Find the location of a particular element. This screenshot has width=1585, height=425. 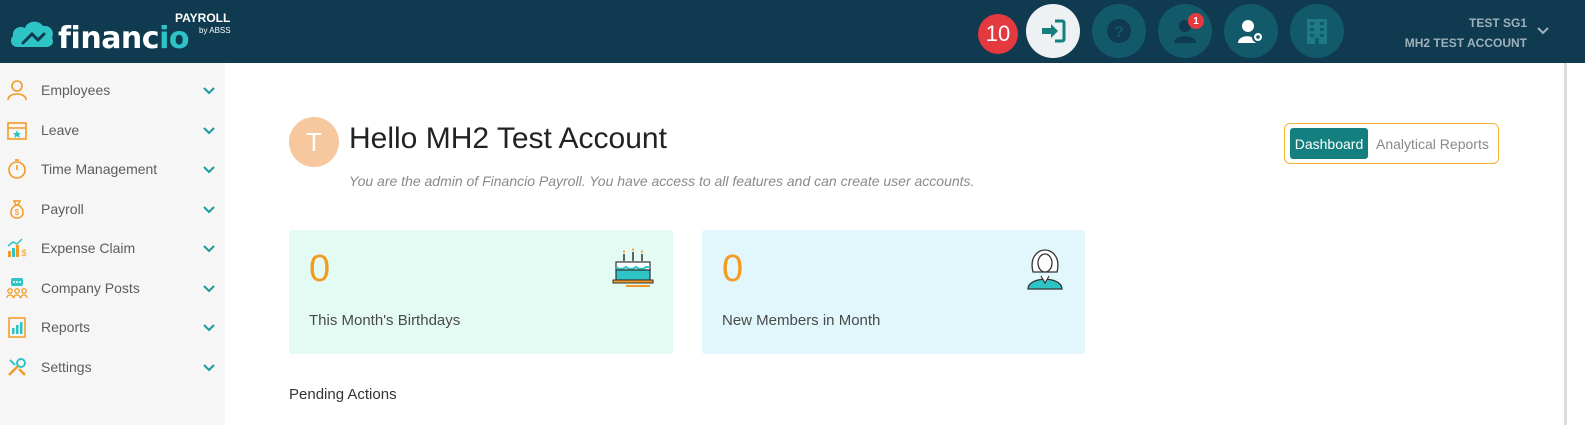

birthdays-card: 0 This Month's Birthdays is located at coordinates (481, 292).